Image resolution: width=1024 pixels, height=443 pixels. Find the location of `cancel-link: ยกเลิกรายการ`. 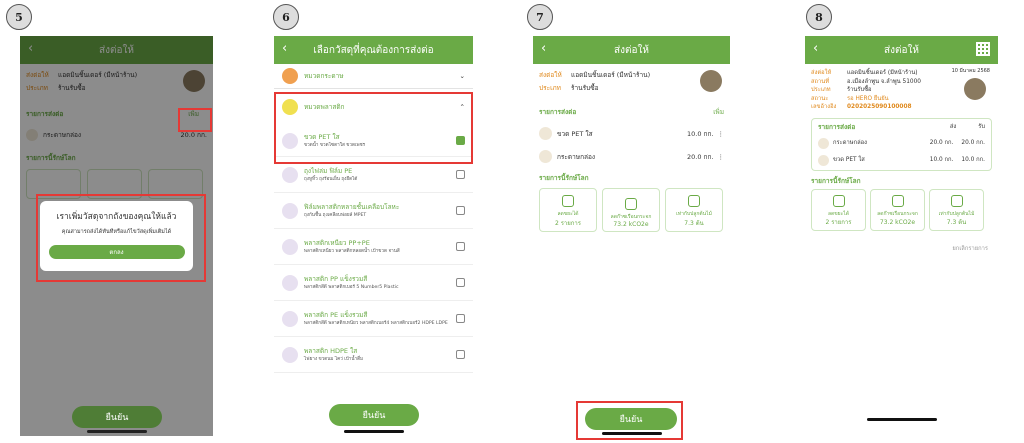

cancel-link: ยกเลิกรายการ is located at coordinates (899, 249).